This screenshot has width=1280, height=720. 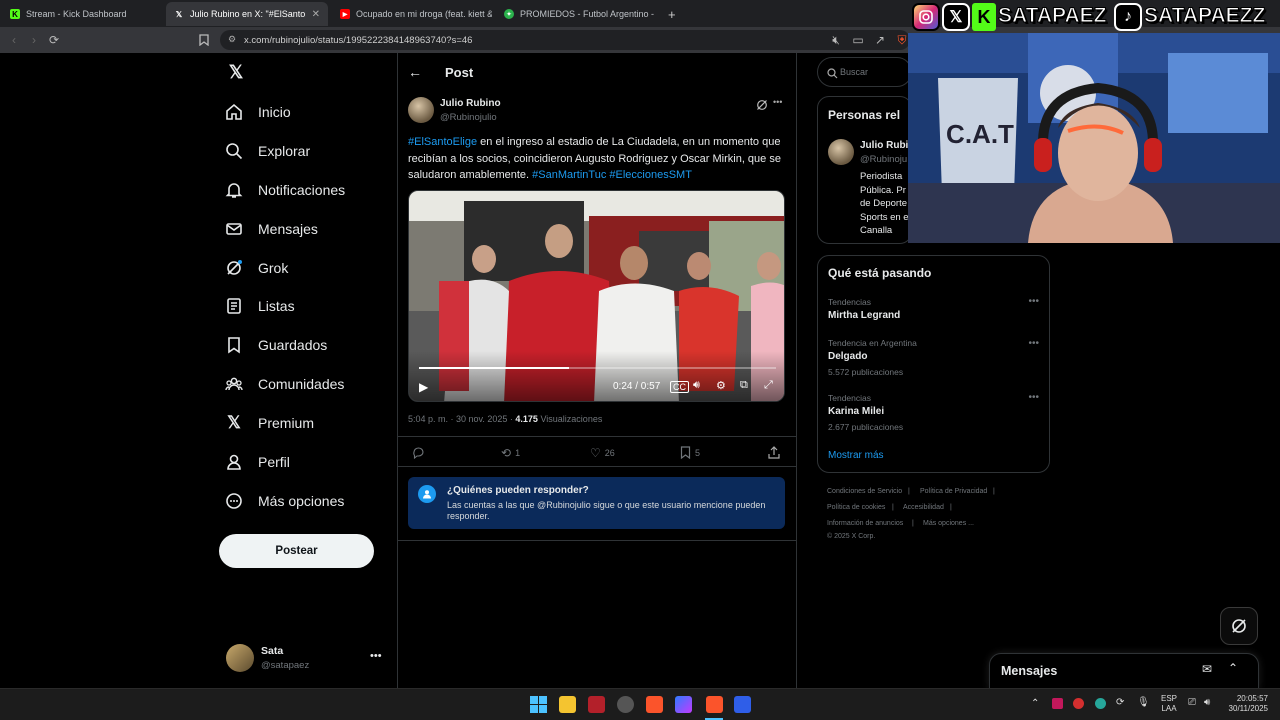 I want to click on author-avatar, so click(x=421, y=110).